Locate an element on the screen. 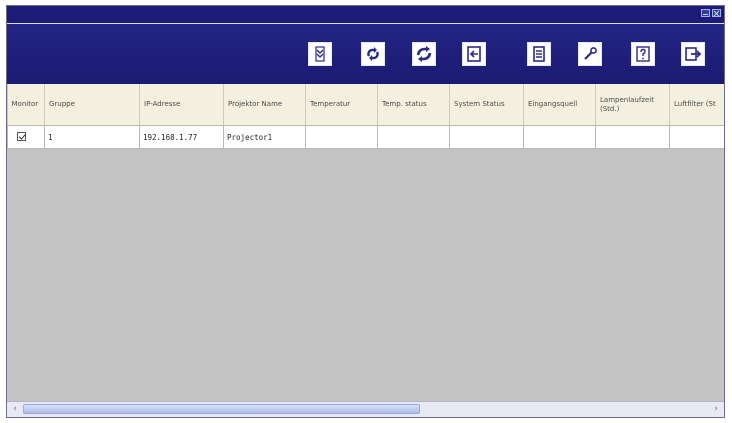 This screenshot has height=423, width=732. exit-icon is located at coordinates (693, 54).